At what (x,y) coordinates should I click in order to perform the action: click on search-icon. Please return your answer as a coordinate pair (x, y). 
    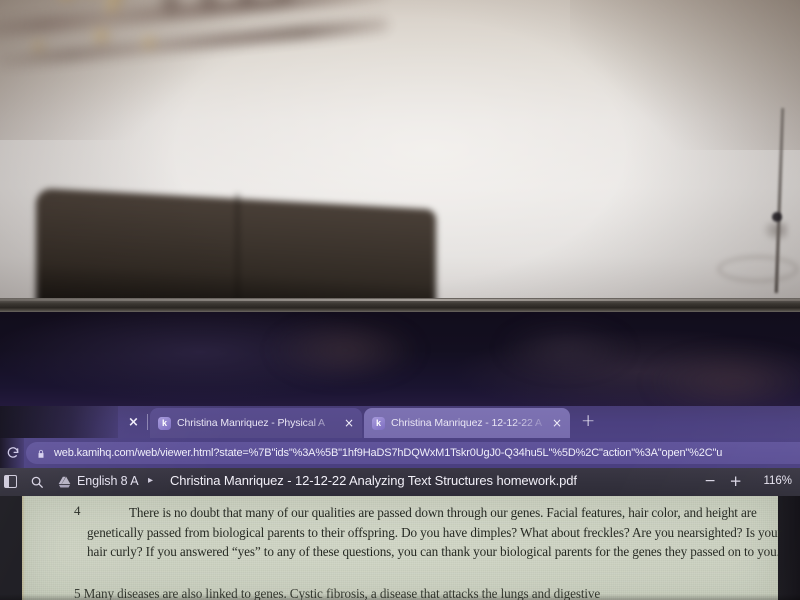
    Looking at the image, I should click on (37, 482).